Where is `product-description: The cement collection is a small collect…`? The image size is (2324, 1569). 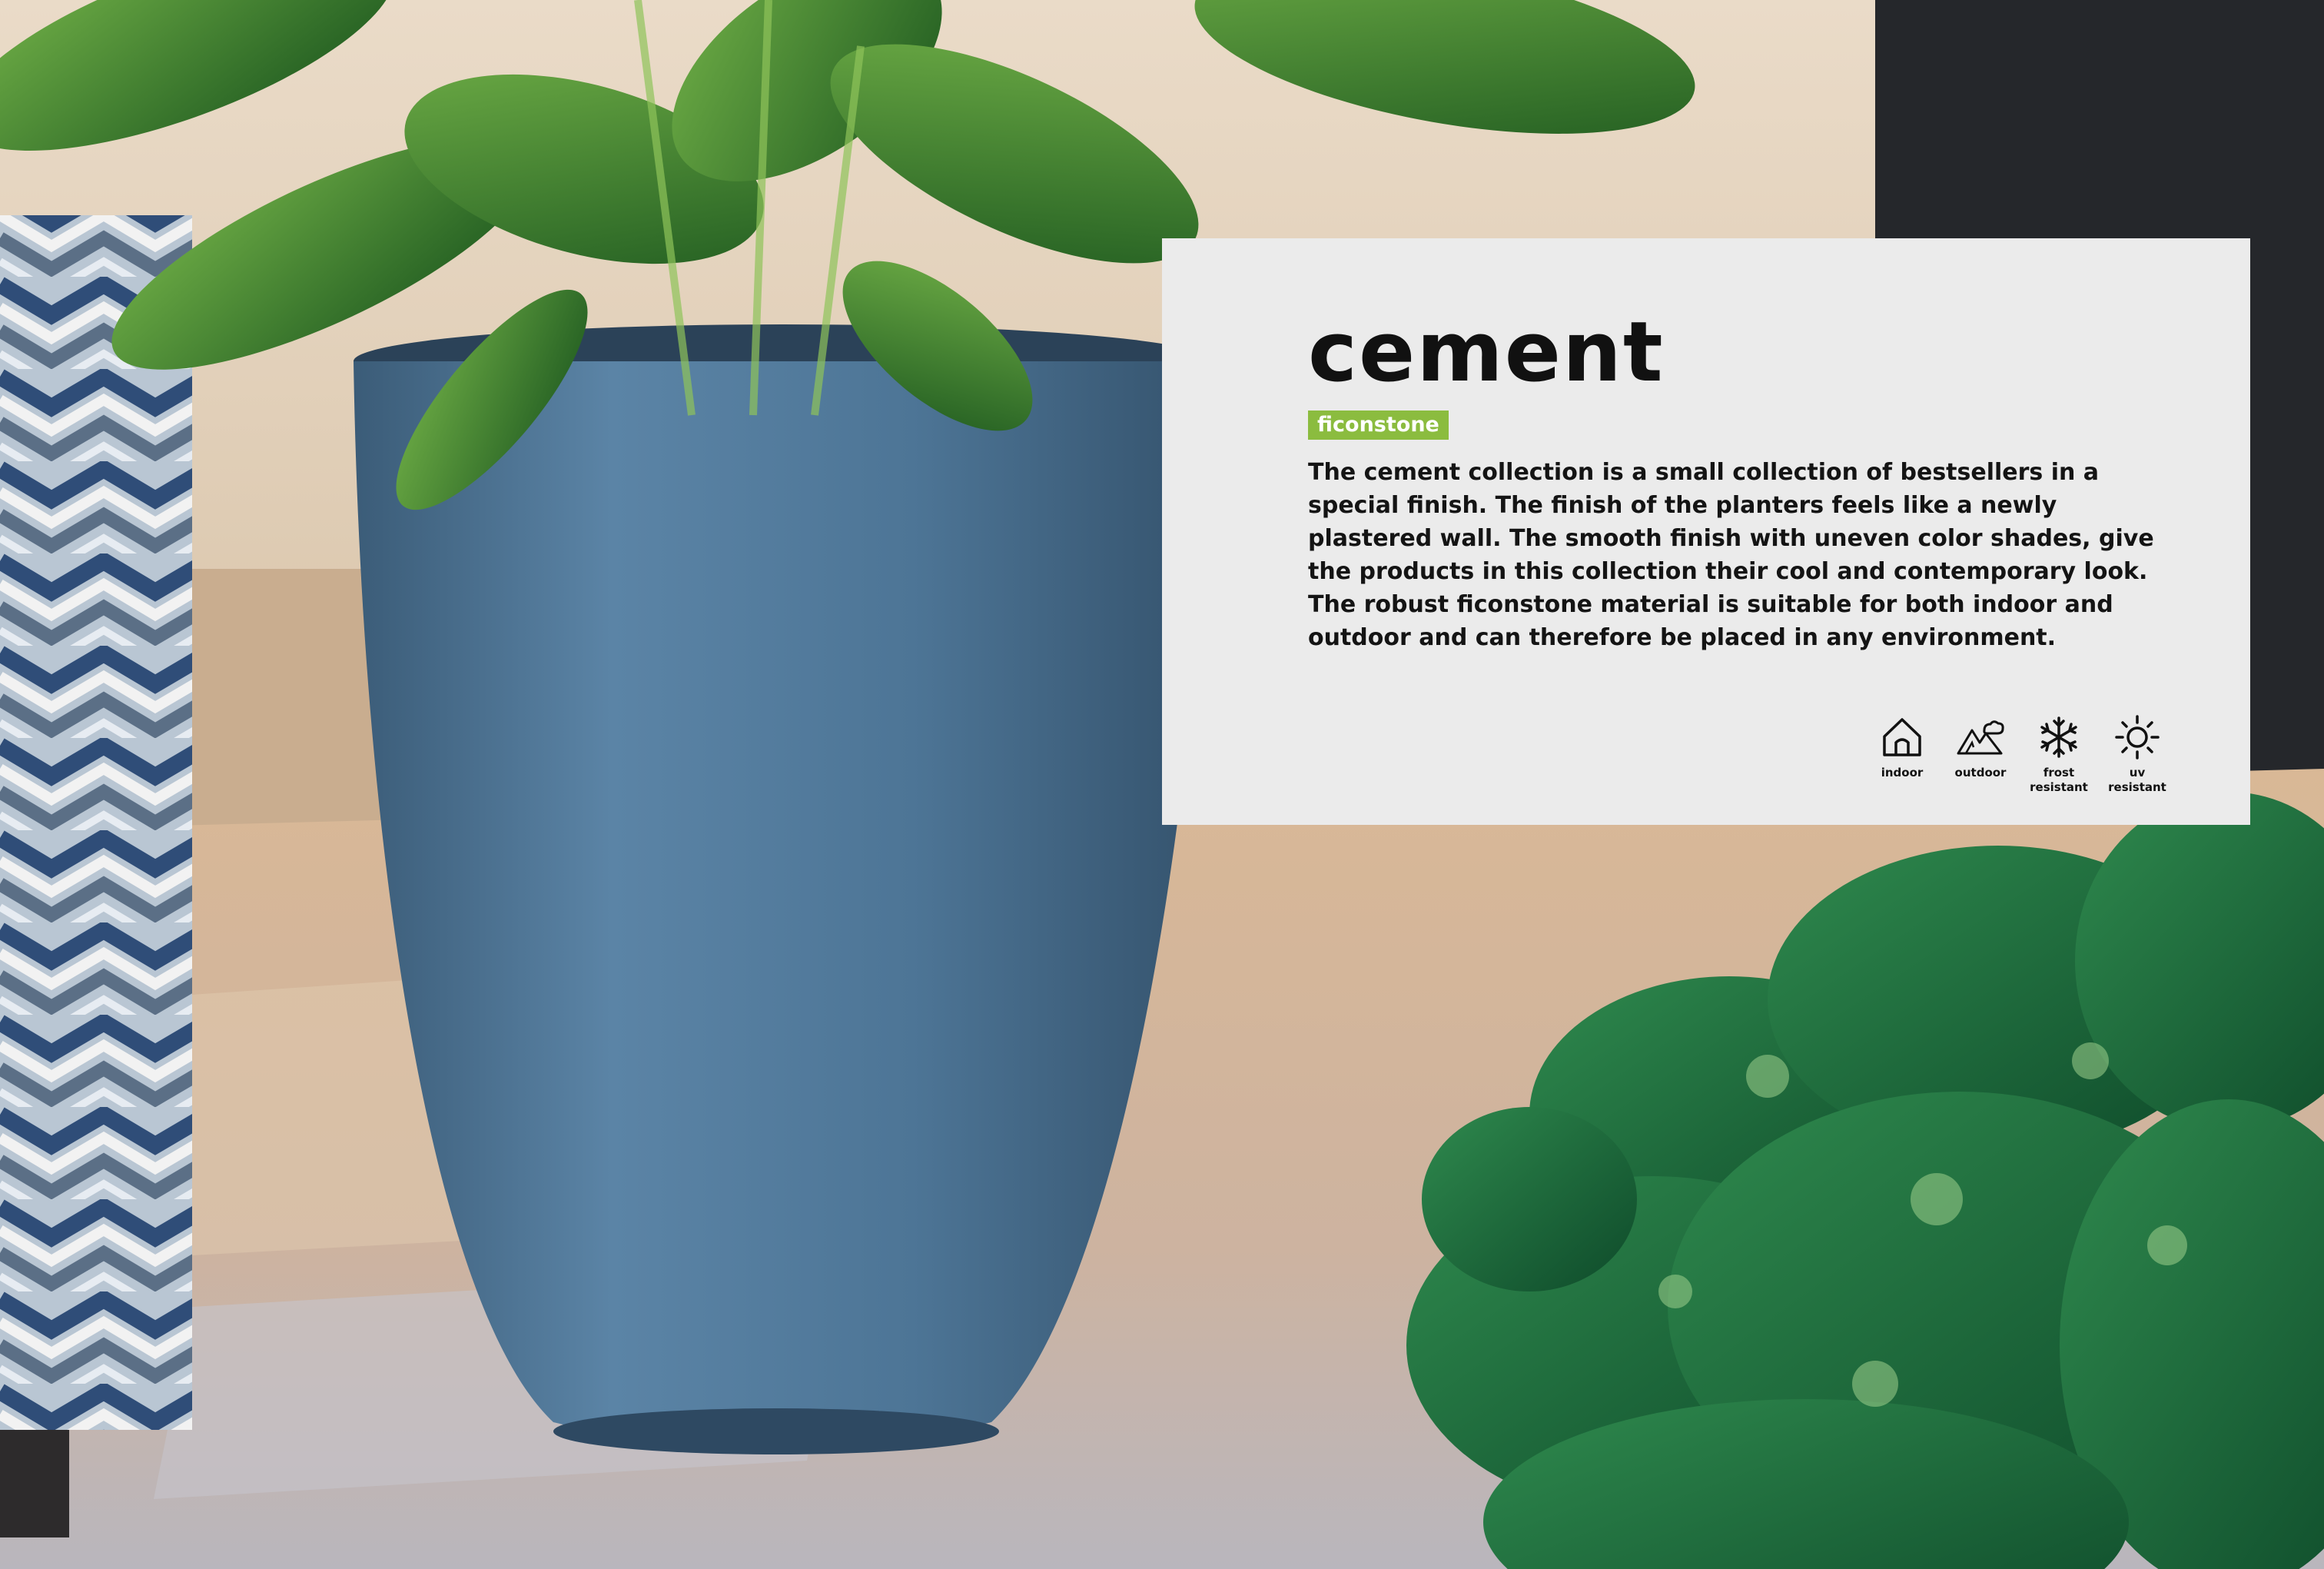
product-description: The cement collection is a small collect… is located at coordinates (1731, 555).